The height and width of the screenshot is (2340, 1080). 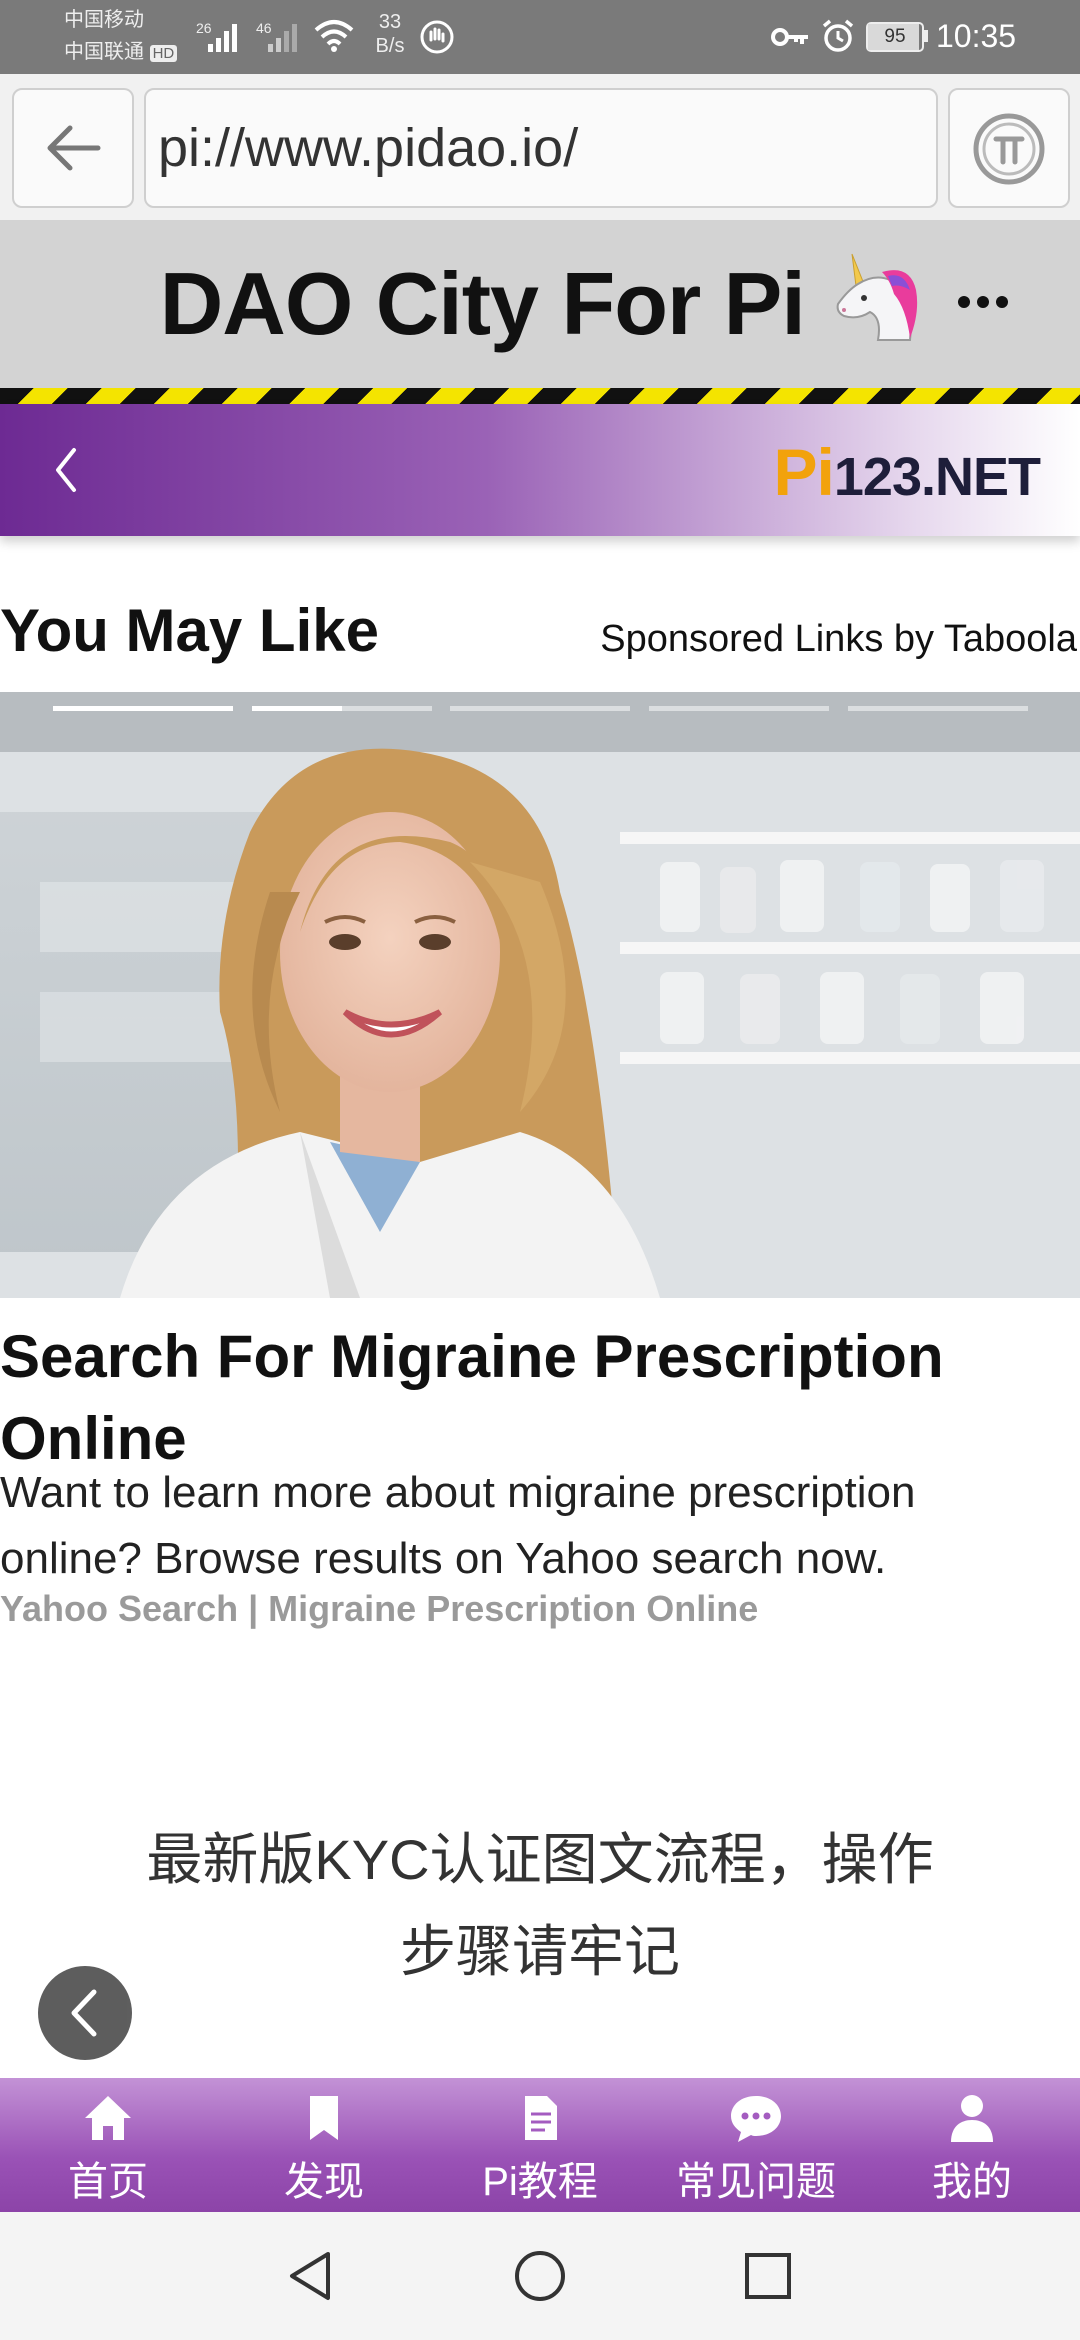 I want to click on nav-item-faq: 常见问题, so click(x=756, y=2145).